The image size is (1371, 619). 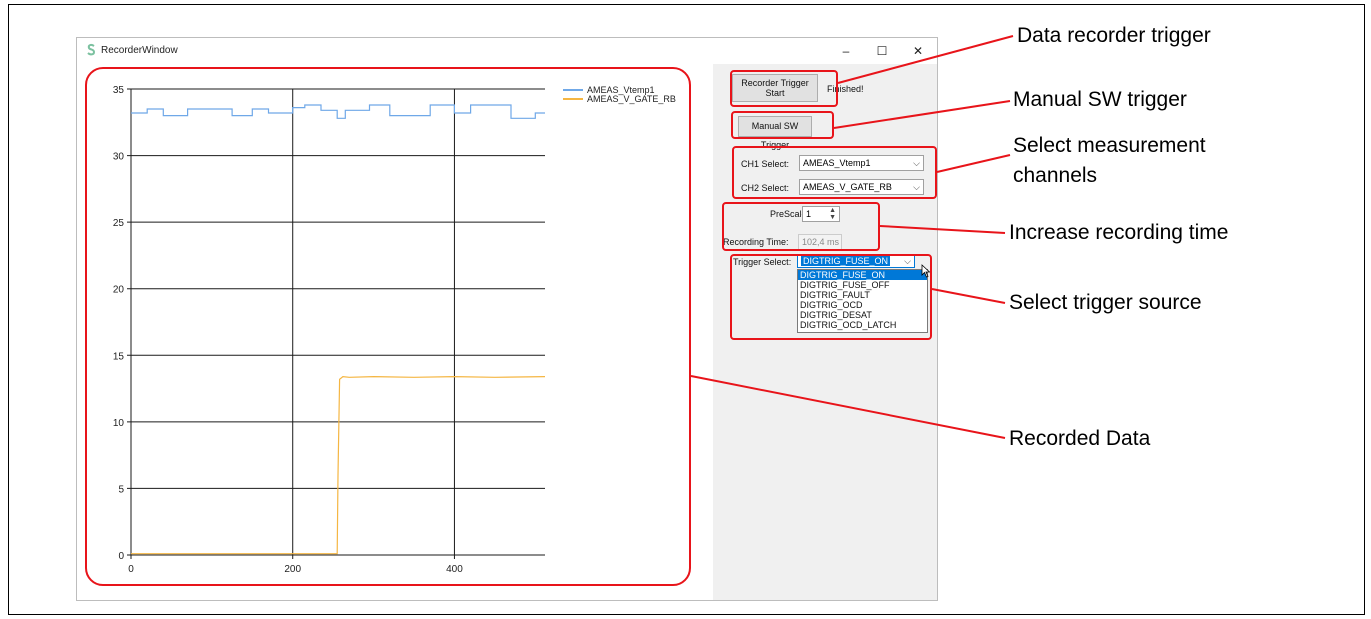 What do you see at coordinates (1114, 35) in the screenshot?
I see `callout-data-recorder-trigger: Data recorder trigger` at bounding box center [1114, 35].